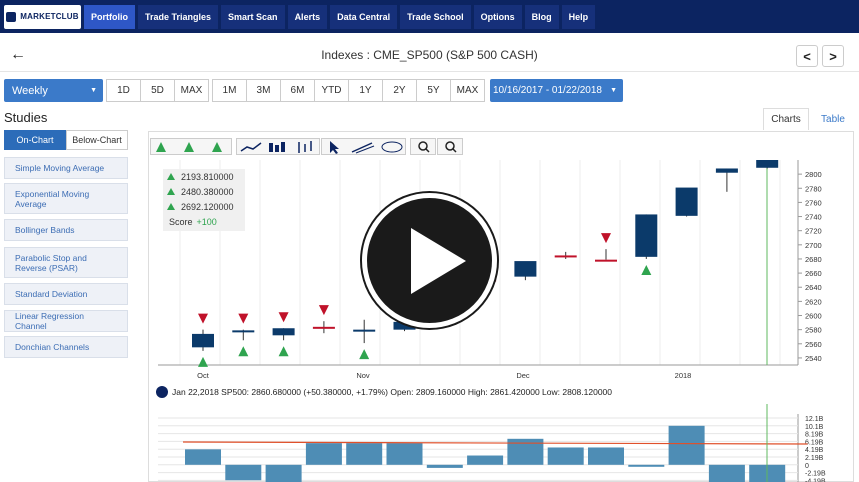  I want to click on period-button-5y: 5Y, so click(433, 90).